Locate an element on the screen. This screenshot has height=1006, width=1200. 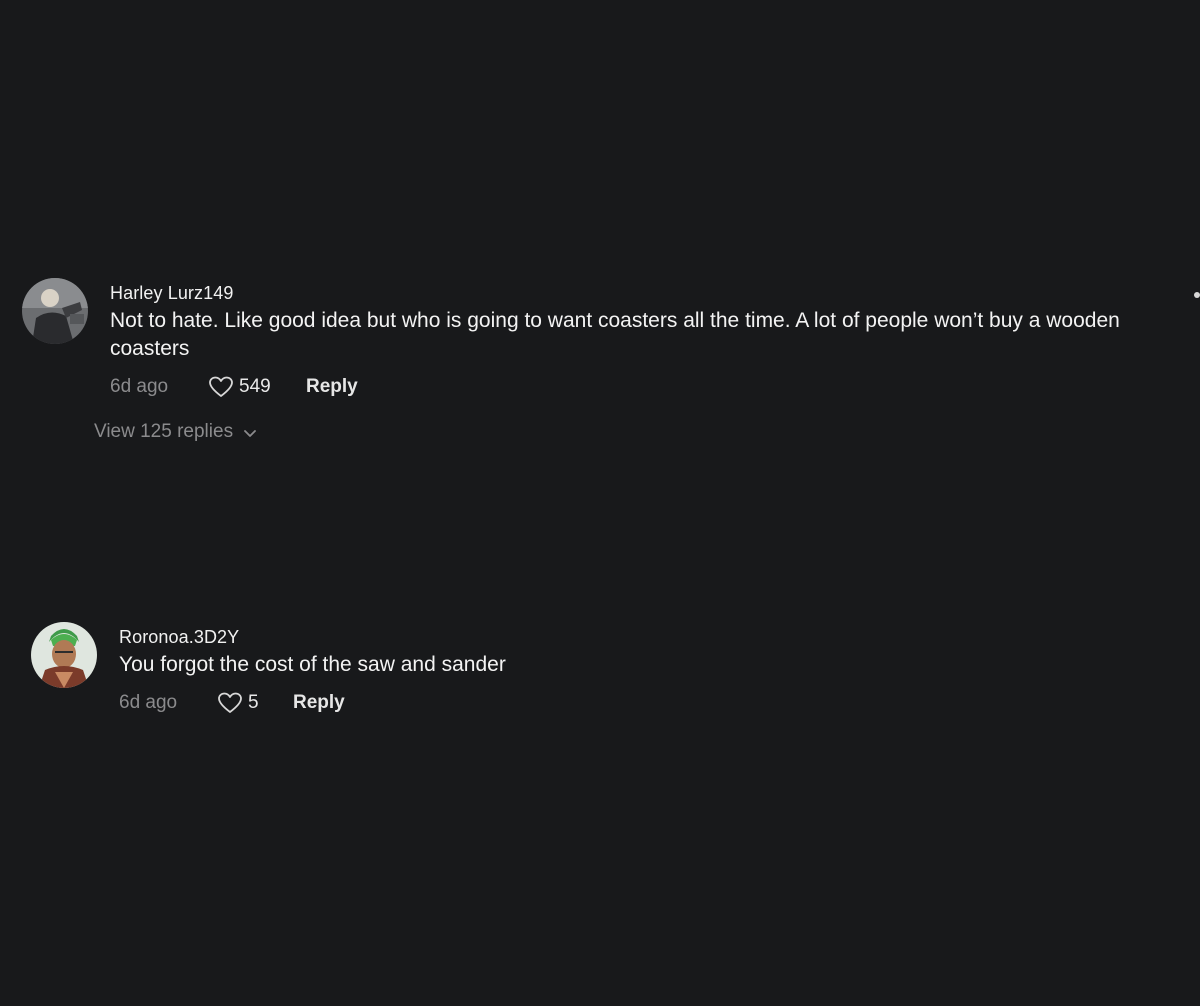
comment-meta: 6d ago 5 Reply is located at coordinates (569, 703).